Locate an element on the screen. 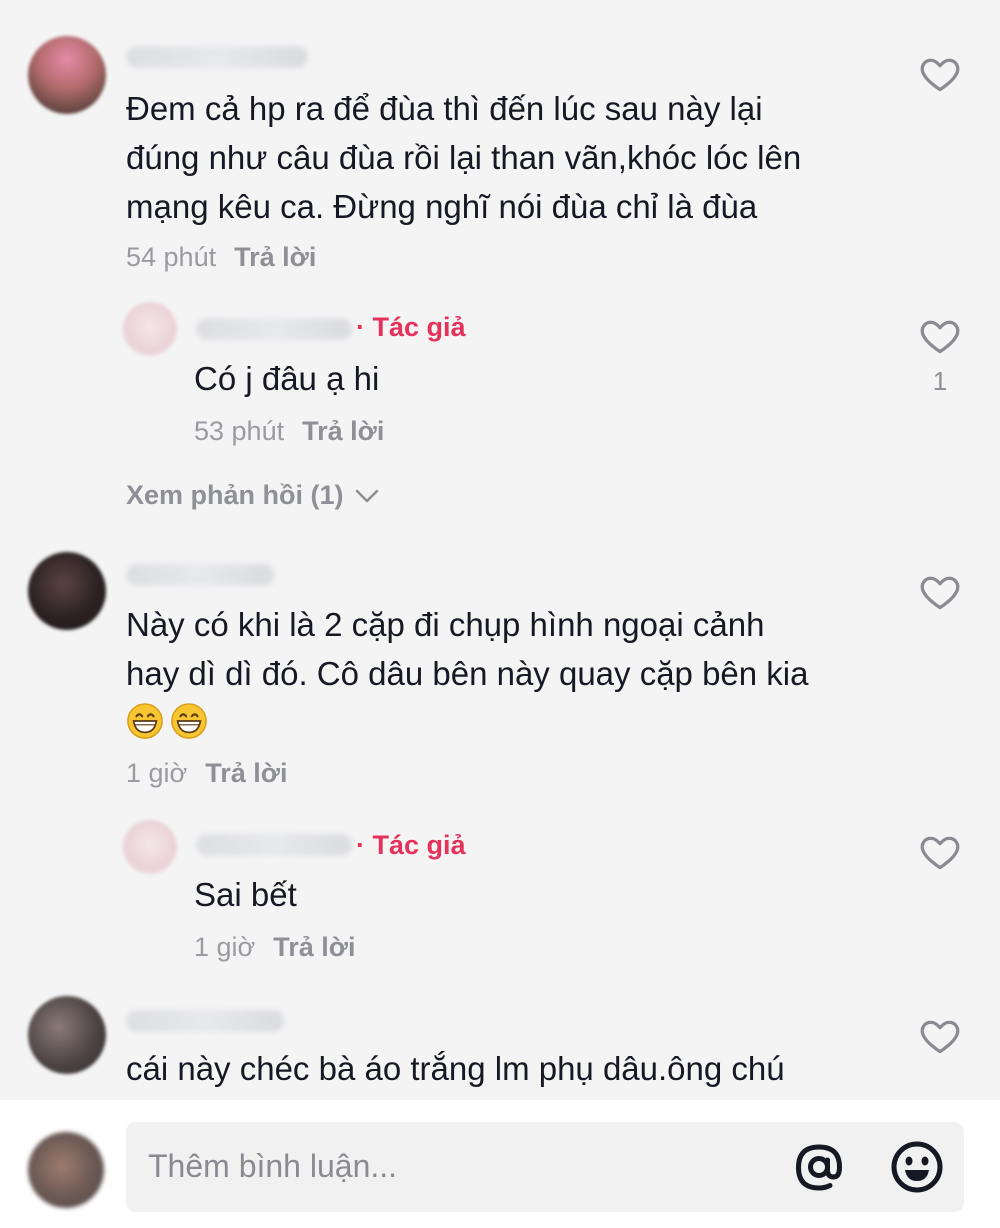 The height and width of the screenshot is (1228, 1000). comment-time: 54 phút is located at coordinates (171, 257).